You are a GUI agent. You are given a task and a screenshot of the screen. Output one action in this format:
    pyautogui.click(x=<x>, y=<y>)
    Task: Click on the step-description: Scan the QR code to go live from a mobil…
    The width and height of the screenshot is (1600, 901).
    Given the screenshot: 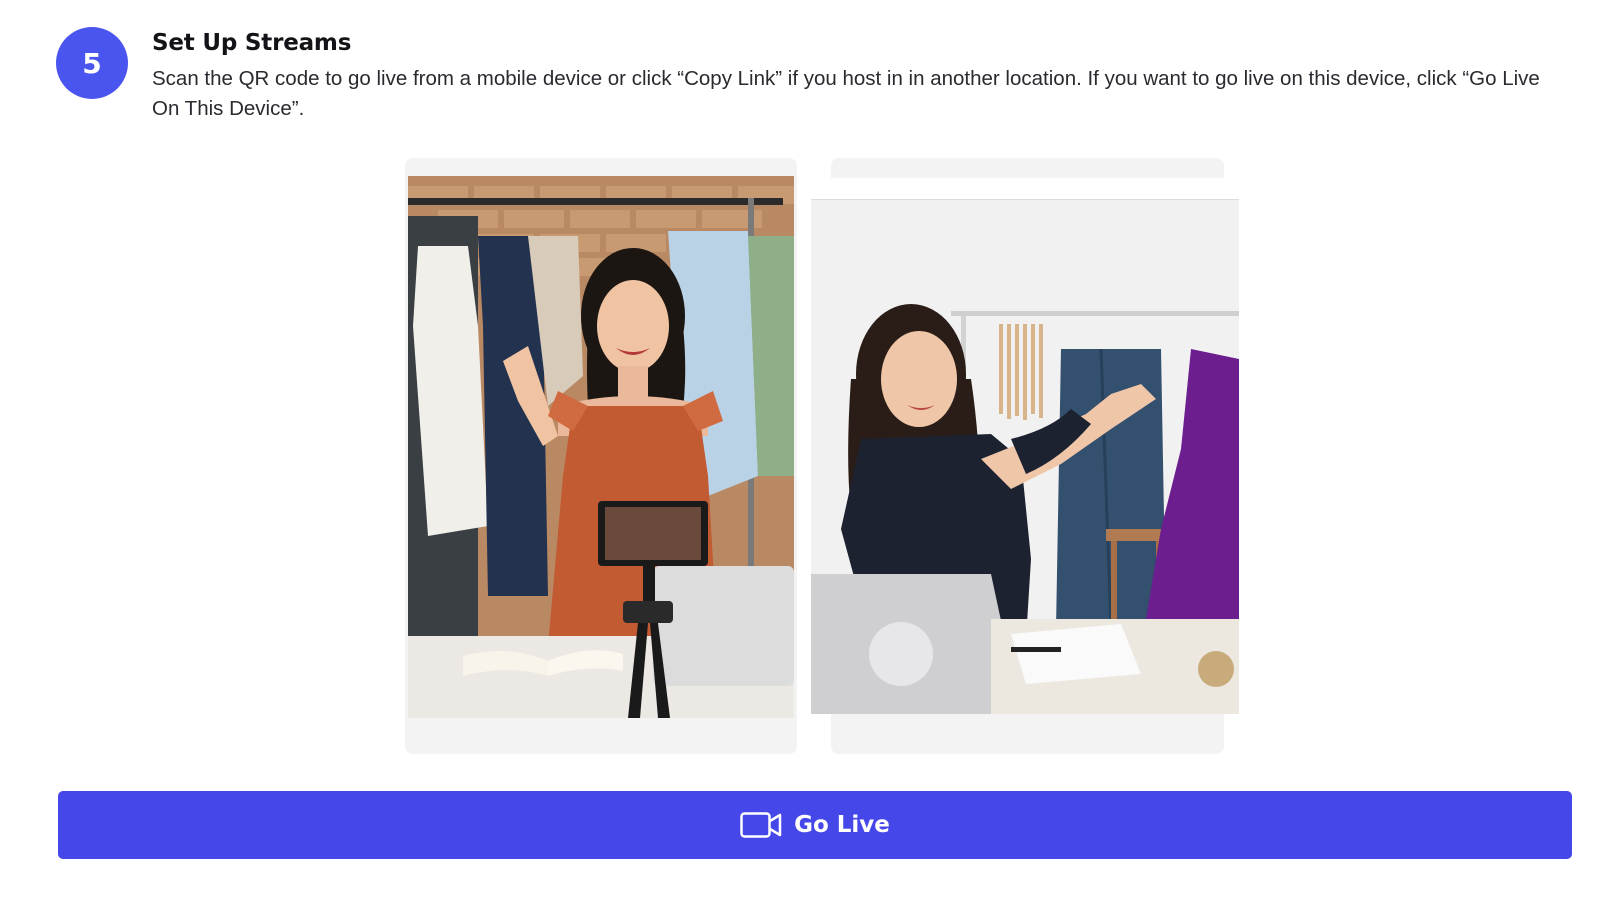 What is the action you would take?
    pyautogui.click(x=846, y=93)
    